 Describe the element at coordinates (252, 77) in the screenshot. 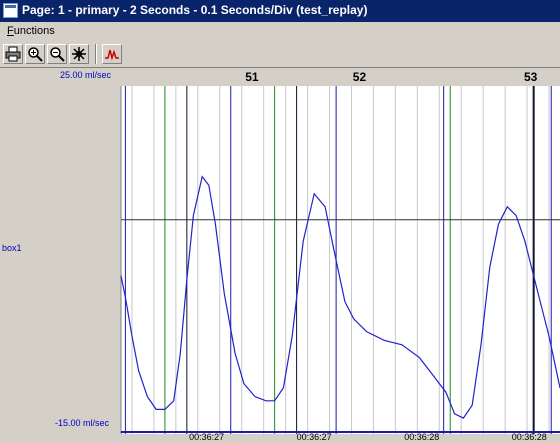

I see `beat-label: 51` at that location.